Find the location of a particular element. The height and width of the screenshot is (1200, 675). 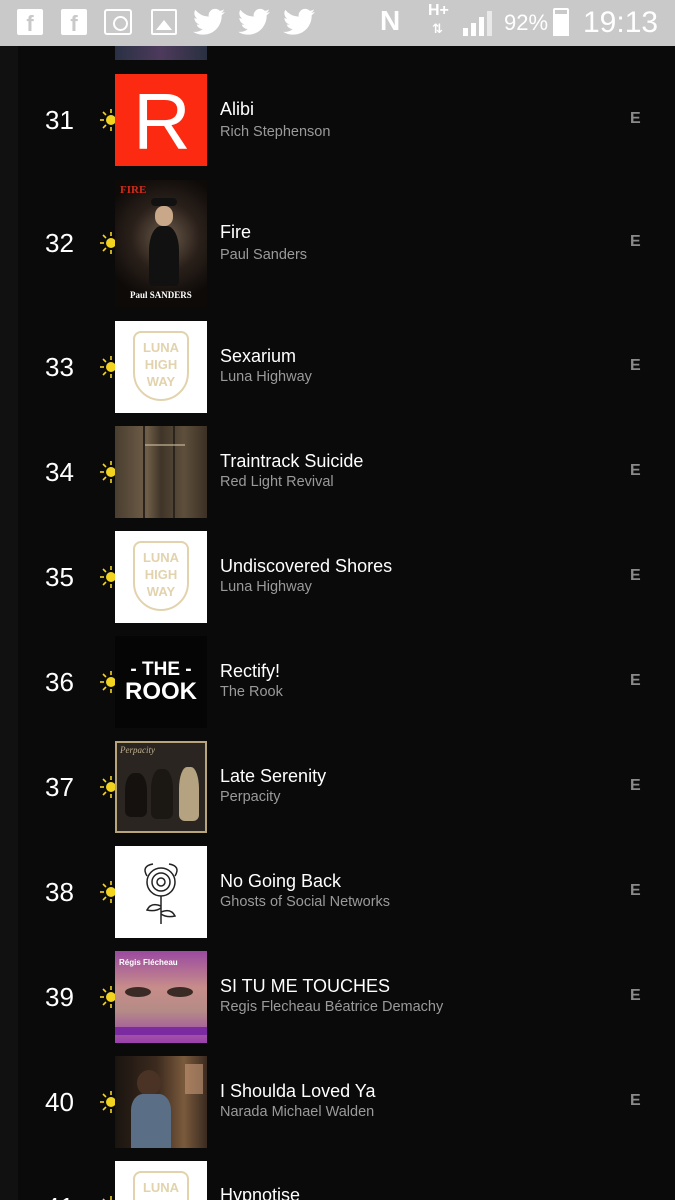

track-artist: Paul Sanders is located at coordinates (264, 255).